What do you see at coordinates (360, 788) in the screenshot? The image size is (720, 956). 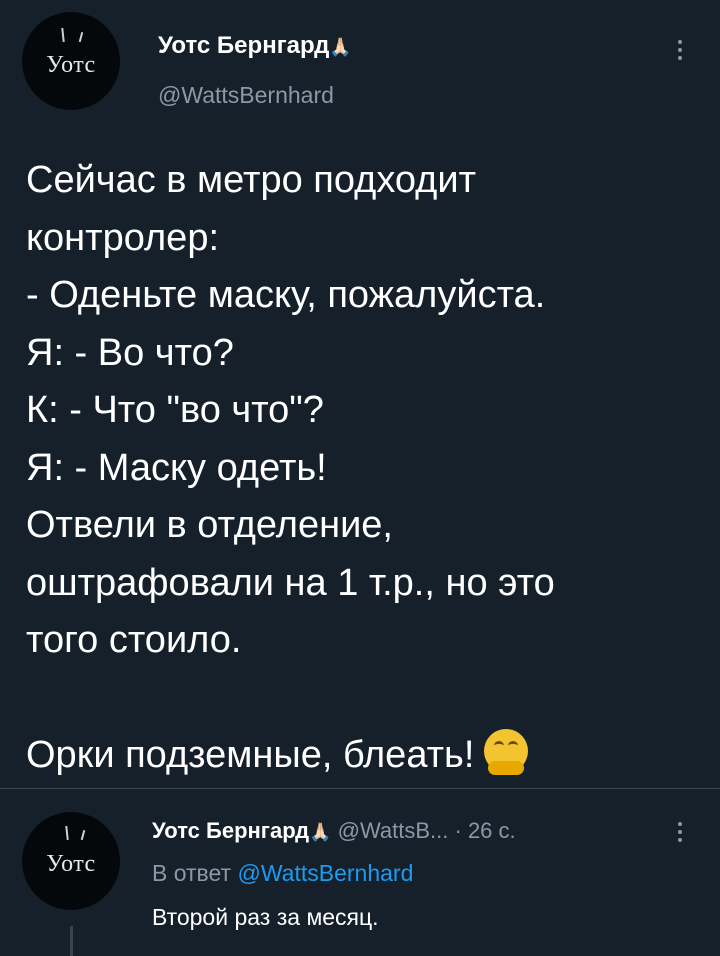 I see `divider` at bounding box center [360, 788].